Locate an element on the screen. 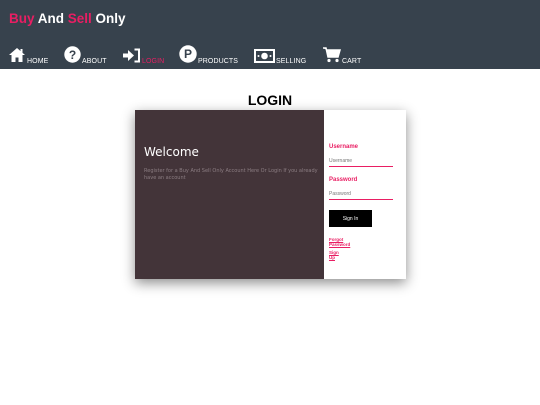 This screenshot has width=540, height=405. question-icon: ? is located at coordinates (72, 57).